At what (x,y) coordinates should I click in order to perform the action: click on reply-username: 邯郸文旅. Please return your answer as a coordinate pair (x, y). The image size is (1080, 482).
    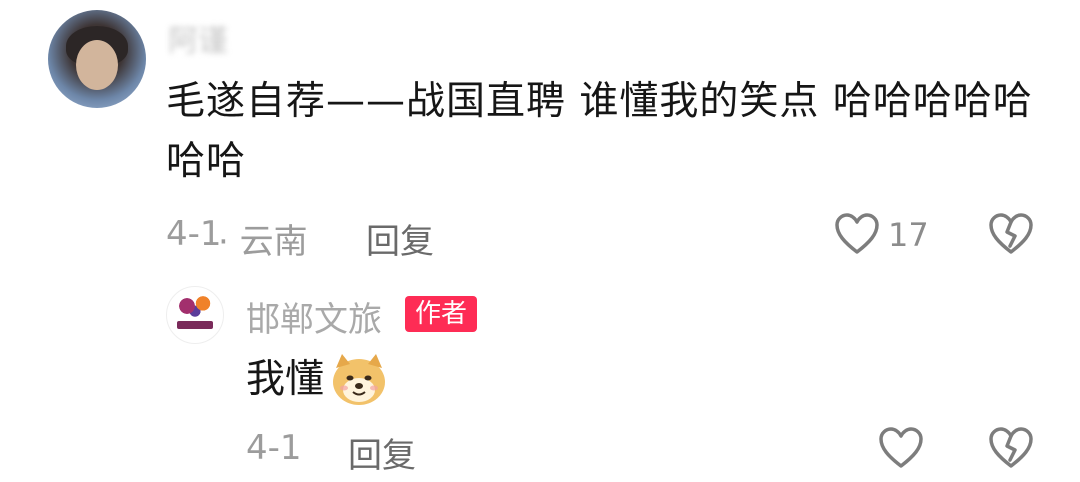
    Looking at the image, I should click on (314, 316).